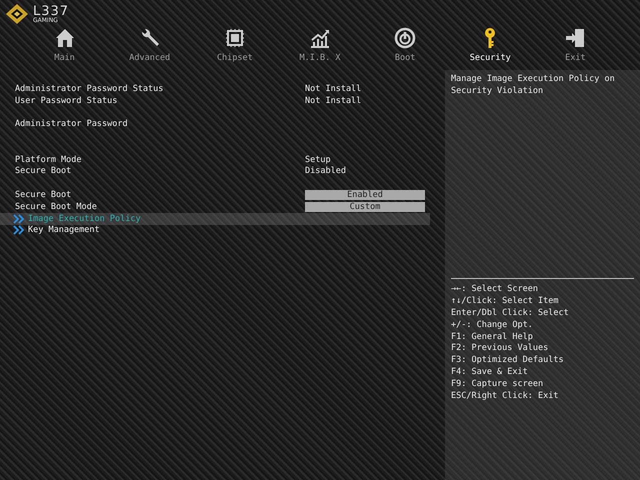  What do you see at coordinates (49, 159) in the screenshot?
I see `setting-label: Platform Mode` at bounding box center [49, 159].